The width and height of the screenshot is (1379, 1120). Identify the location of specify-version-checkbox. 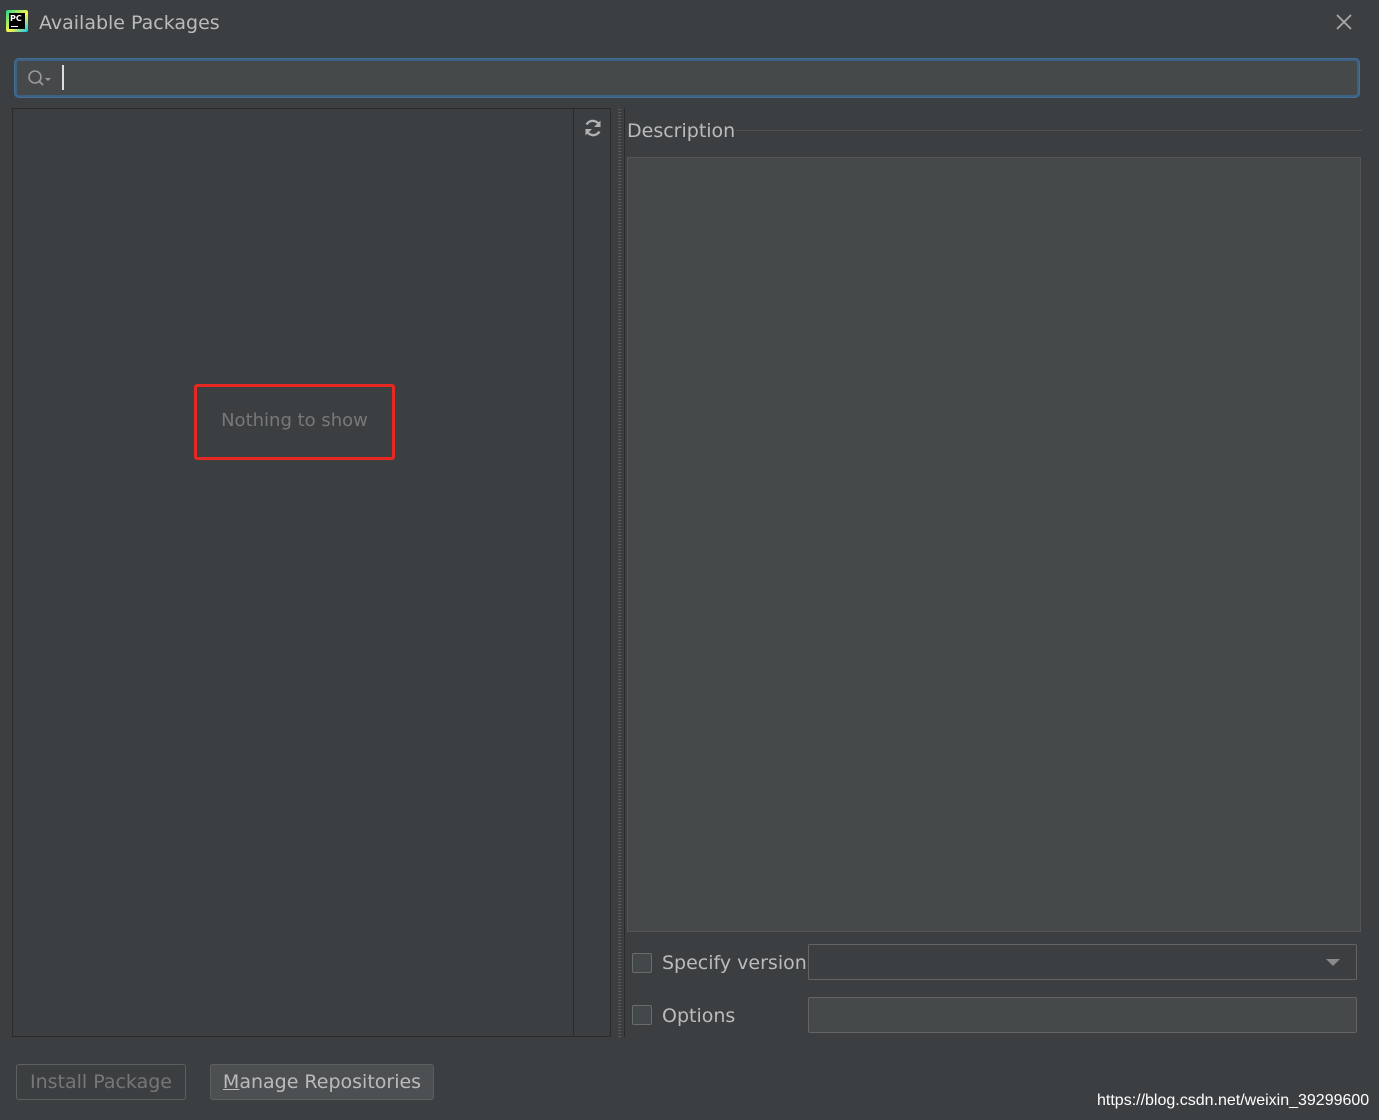
(642, 963).